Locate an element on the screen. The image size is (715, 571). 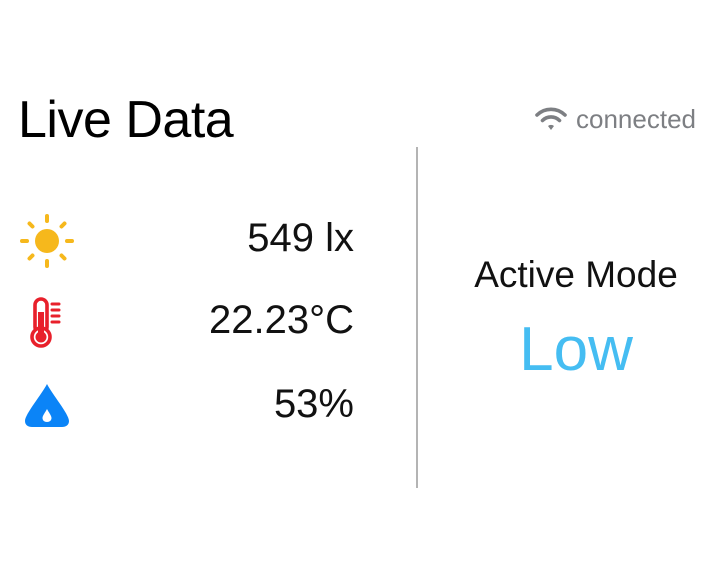
connection-status-text: connected is located at coordinates (636, 119).